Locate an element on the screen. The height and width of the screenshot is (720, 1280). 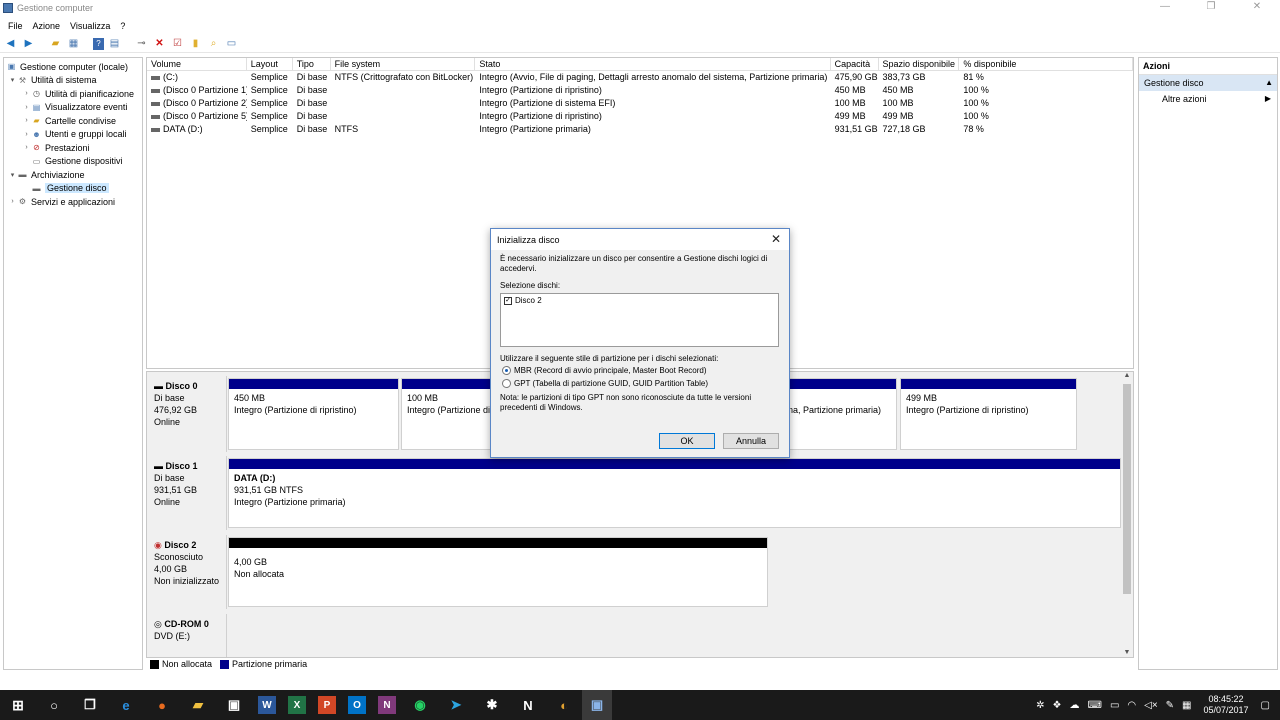
chevron-down-icon: ▾ is located at coordinates (12, 80).